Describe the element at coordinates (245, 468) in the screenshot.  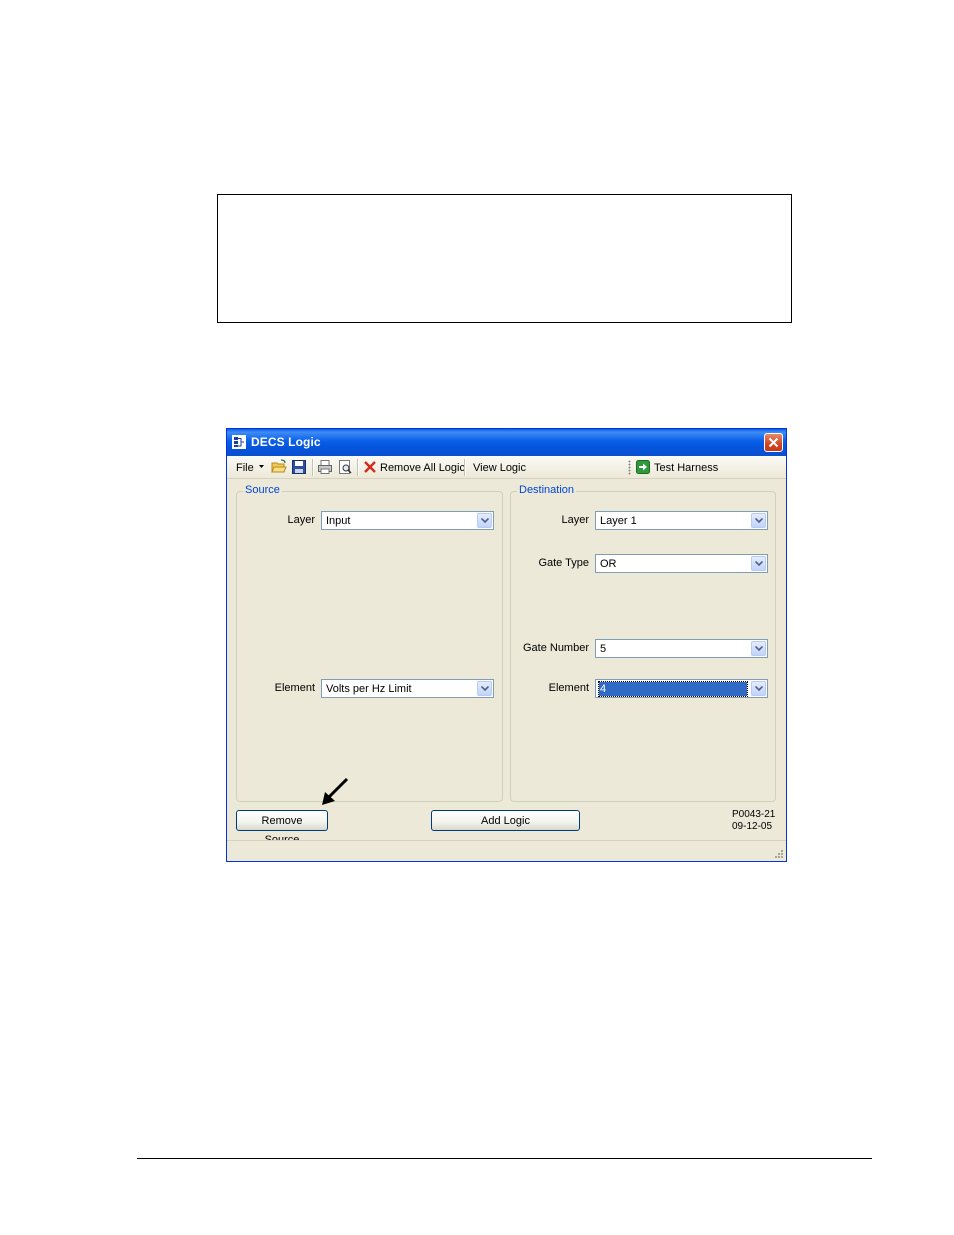
I see `file-menu: File` at that location.